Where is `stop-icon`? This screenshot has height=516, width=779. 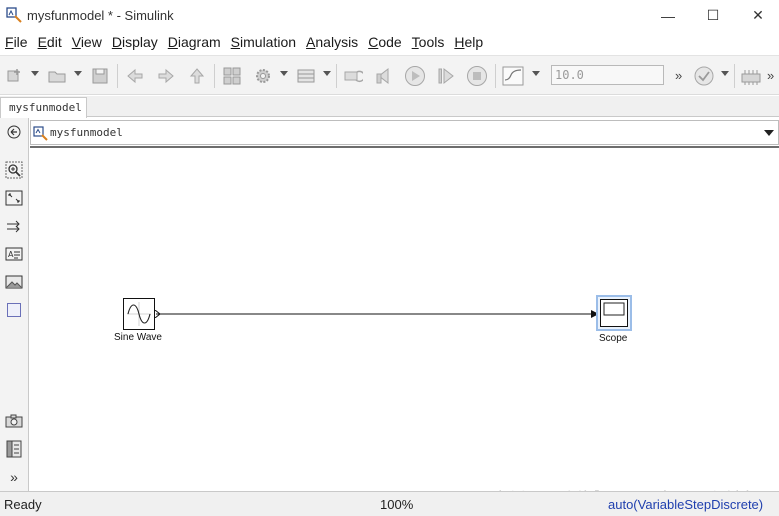
stop-icon is located at coordinates (477, 76).